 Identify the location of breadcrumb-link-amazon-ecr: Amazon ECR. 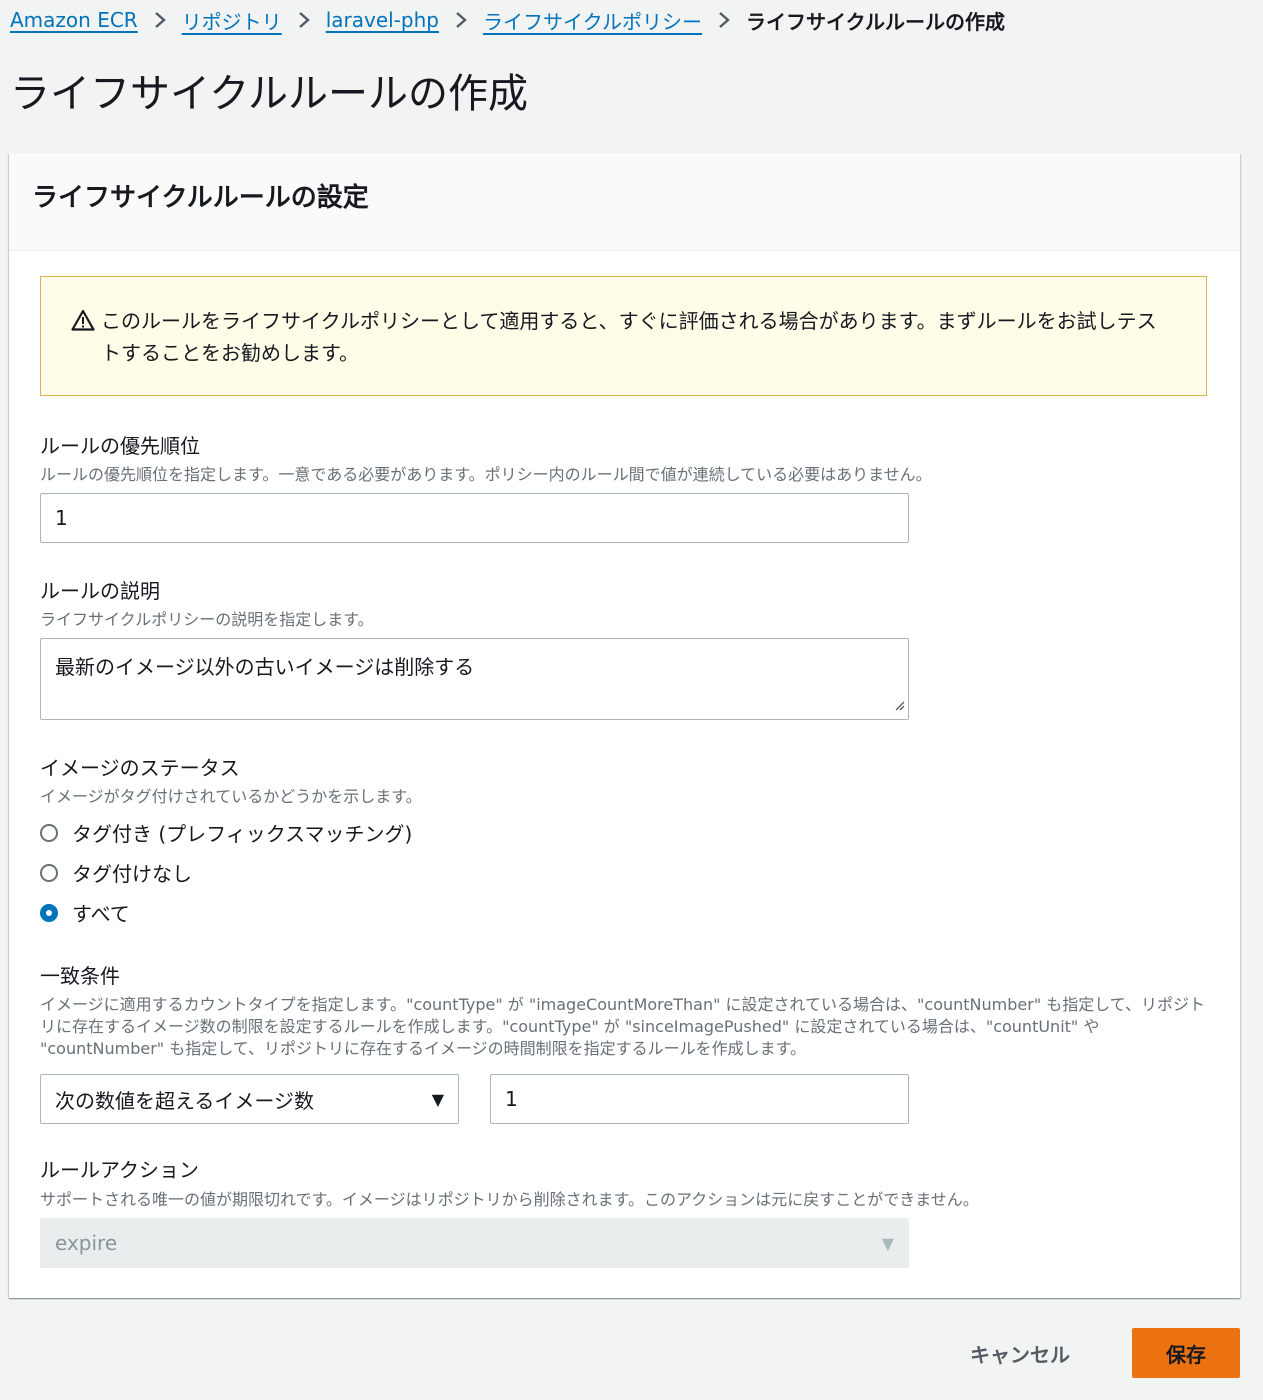
(74, 20).